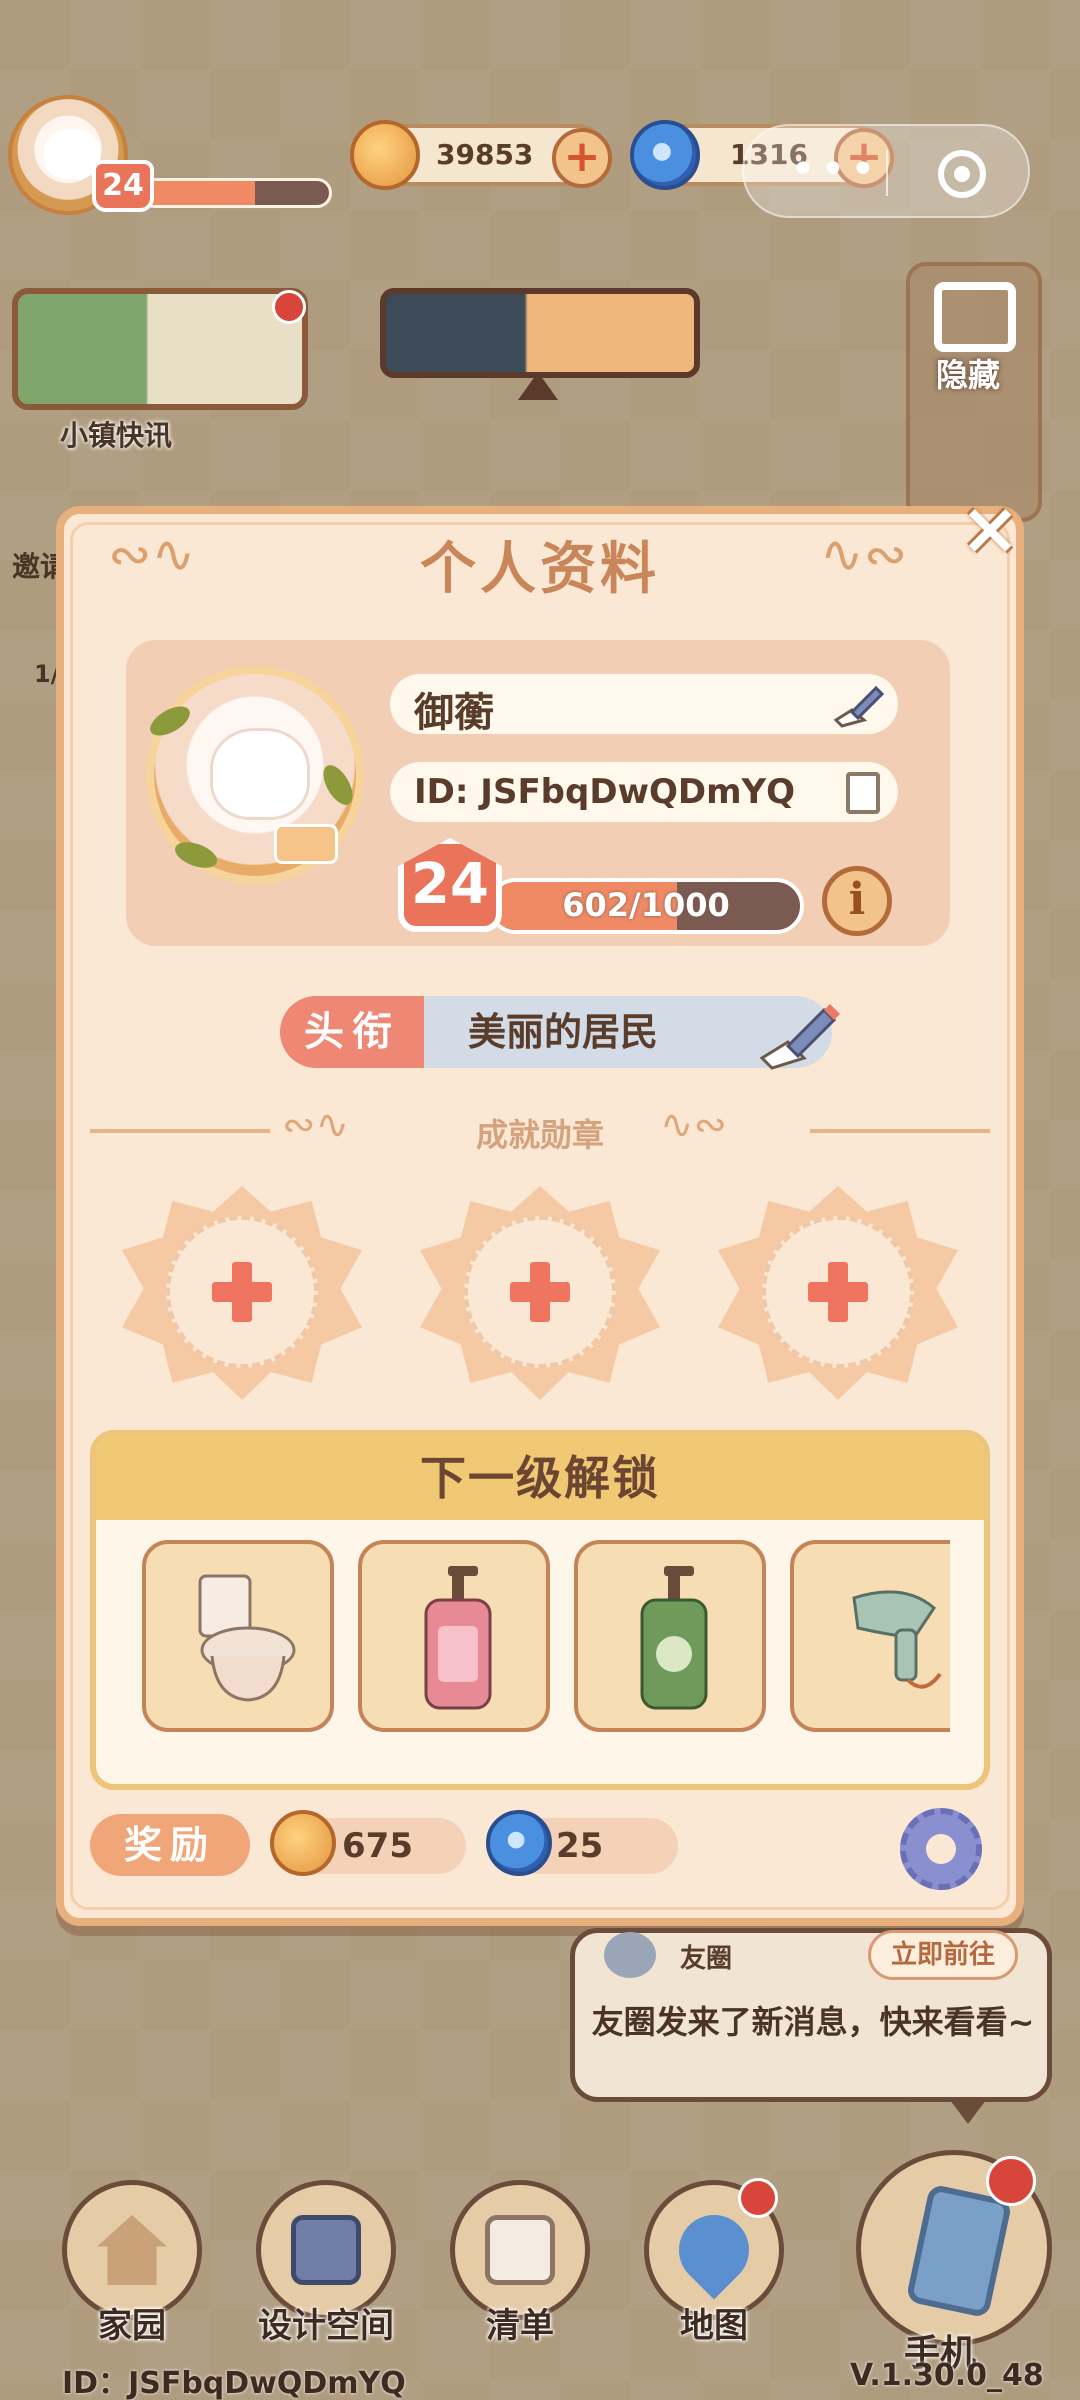 This screenshot has height=2400, width=1080. What do you see at coordinates (539, 1135) in the screenshot?
I see `badges-heading: 成就勋章` at bounding box center [539, 1135].